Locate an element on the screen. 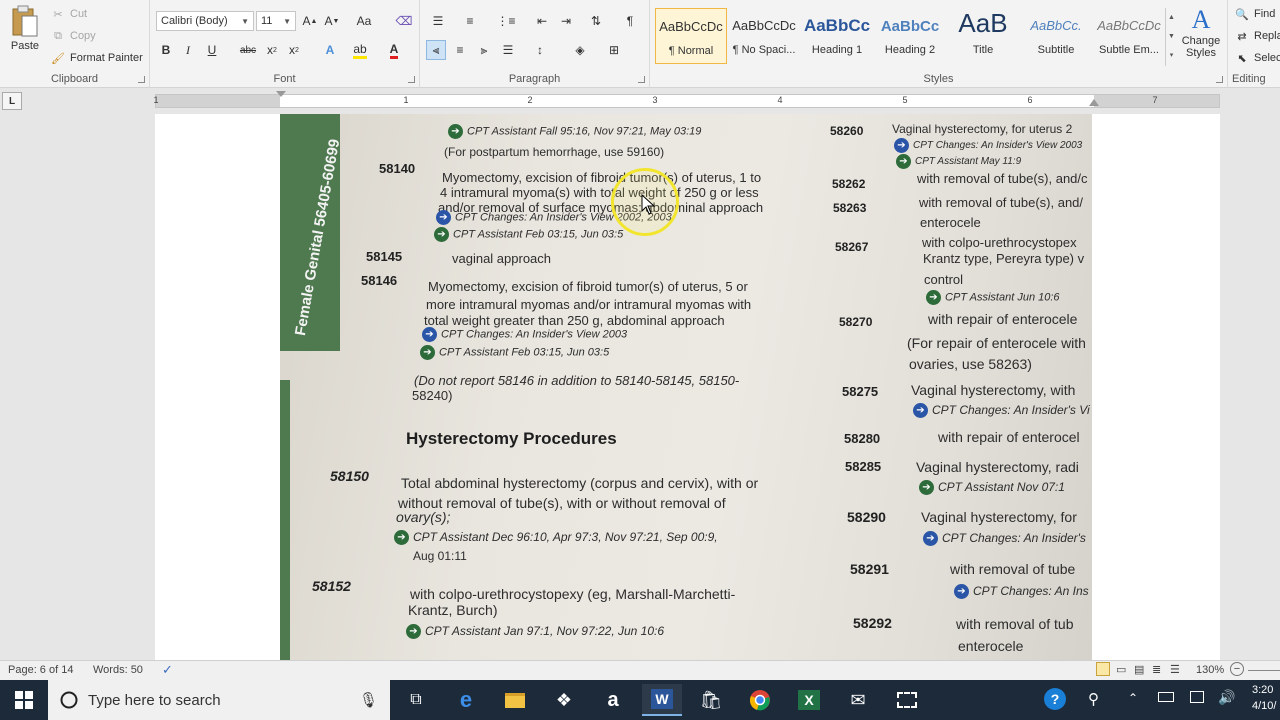  italic-button: I is located at coordinates (188, 50).